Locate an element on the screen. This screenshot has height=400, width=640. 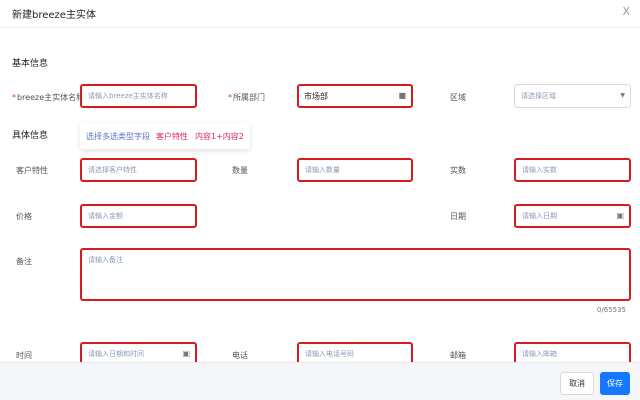
remark-char-counter: 0/65535 is located at coordinates (611, 310).